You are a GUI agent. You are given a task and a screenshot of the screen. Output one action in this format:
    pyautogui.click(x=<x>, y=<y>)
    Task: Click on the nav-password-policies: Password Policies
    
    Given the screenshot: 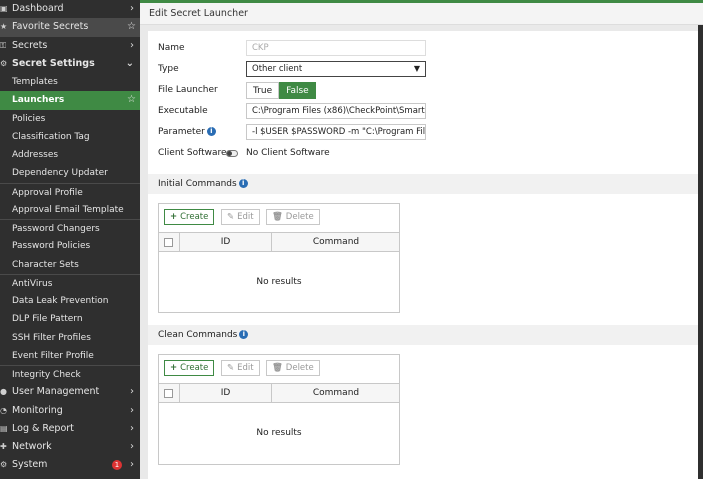 What is the action you would take?
    pyautogui.click(x=70, y=246)
    